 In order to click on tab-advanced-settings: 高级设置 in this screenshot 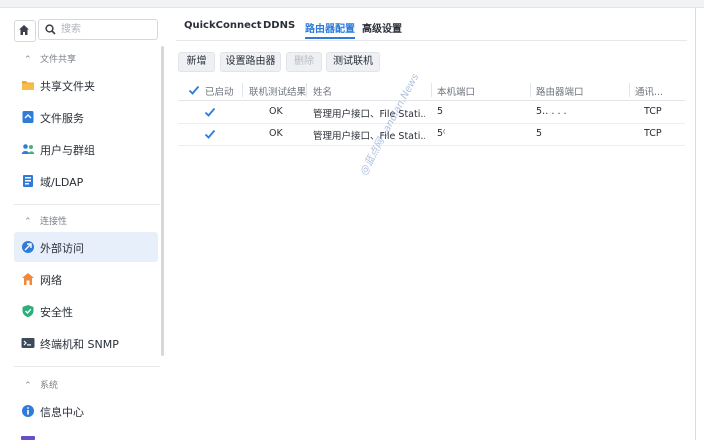, I will do `click(382, 27)`.